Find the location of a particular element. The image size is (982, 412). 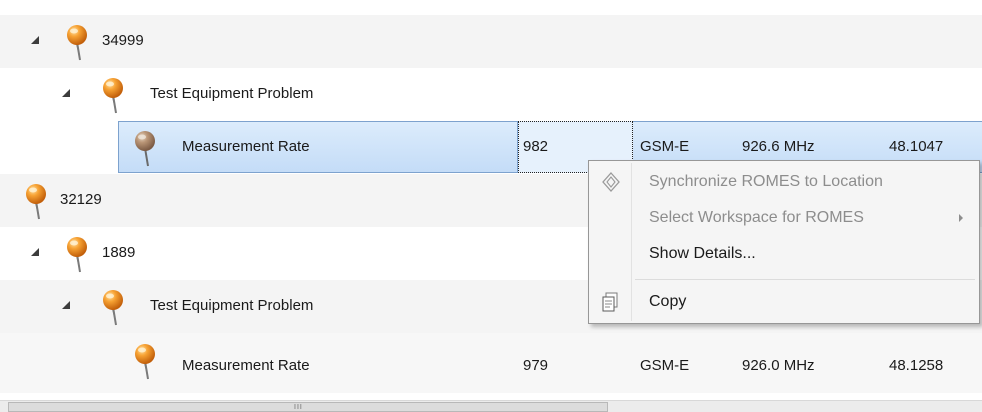

menu-separator is located at coordinates (805, 279).